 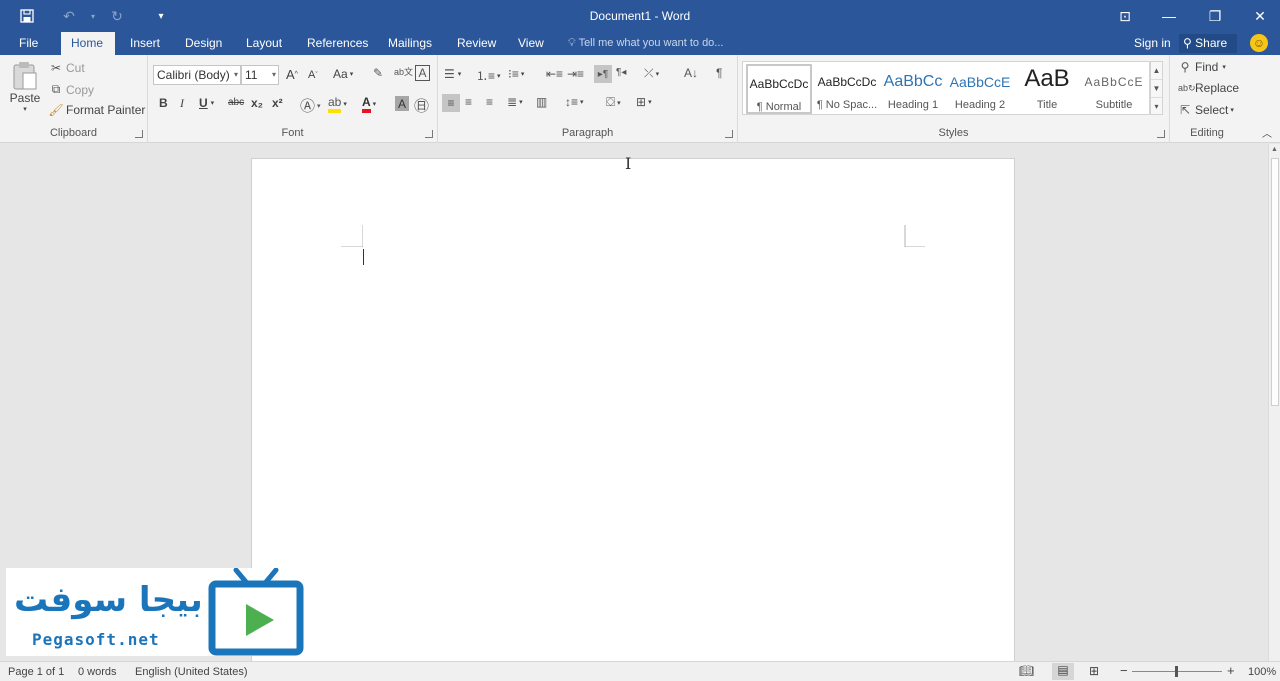 I want to click on shrink-font-button: Aˇ, so click(x=313, y=75).